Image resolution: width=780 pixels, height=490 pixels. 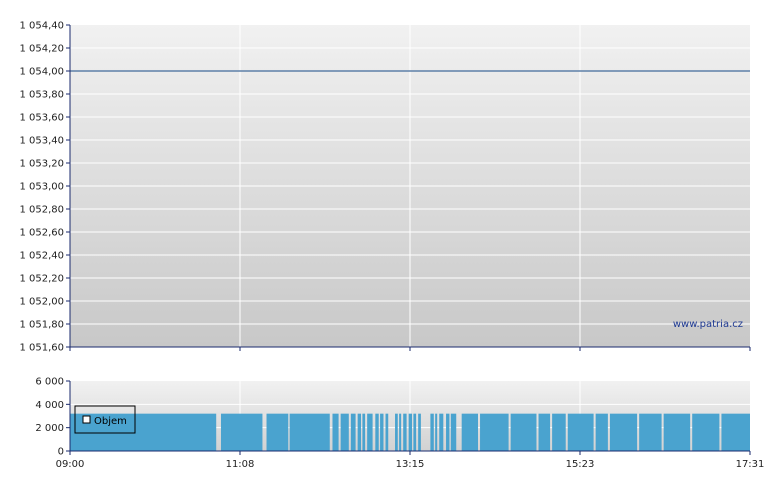 I want to click on x-tick-label: 17:31, so click(x=750, y=464).